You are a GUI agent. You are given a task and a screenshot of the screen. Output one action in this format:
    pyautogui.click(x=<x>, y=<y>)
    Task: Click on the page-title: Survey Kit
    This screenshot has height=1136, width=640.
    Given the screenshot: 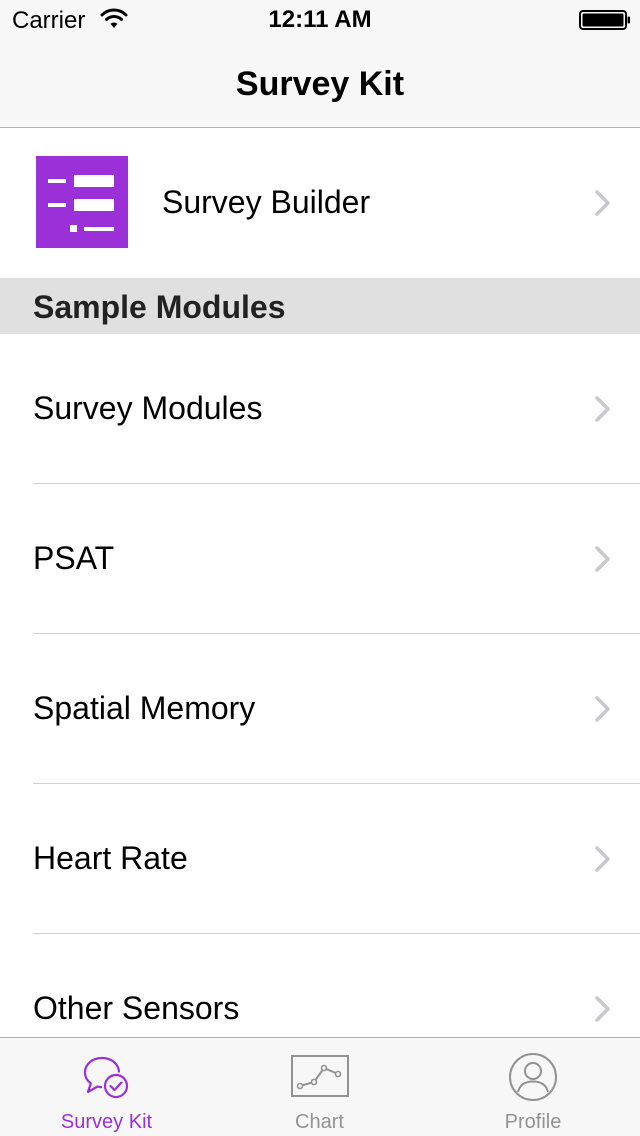 What is the action you would take?
    pyautogui.click(x=320, y=84)
    